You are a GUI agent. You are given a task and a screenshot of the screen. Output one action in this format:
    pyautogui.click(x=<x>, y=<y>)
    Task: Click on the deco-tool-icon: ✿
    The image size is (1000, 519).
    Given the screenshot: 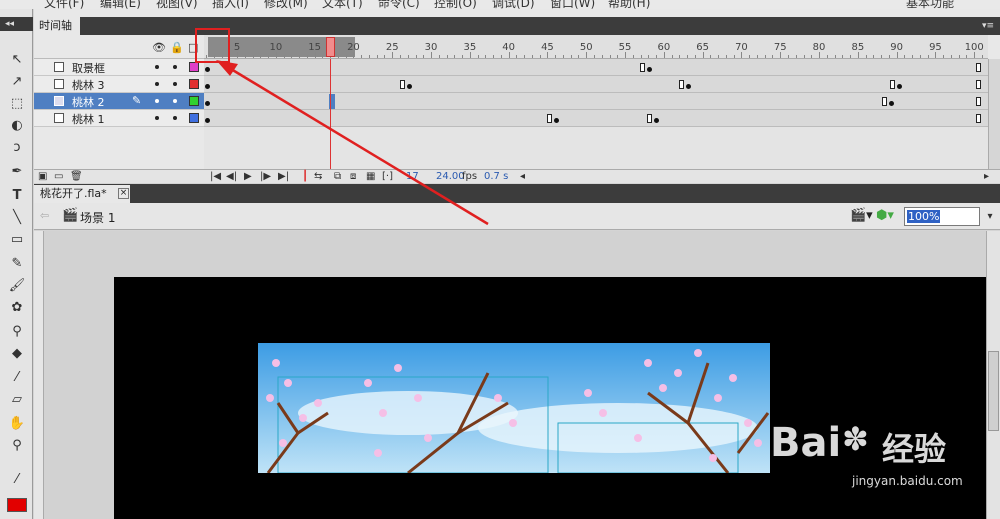 What is the action you would take?
    pyautogui.click(x=17, y=308)
    